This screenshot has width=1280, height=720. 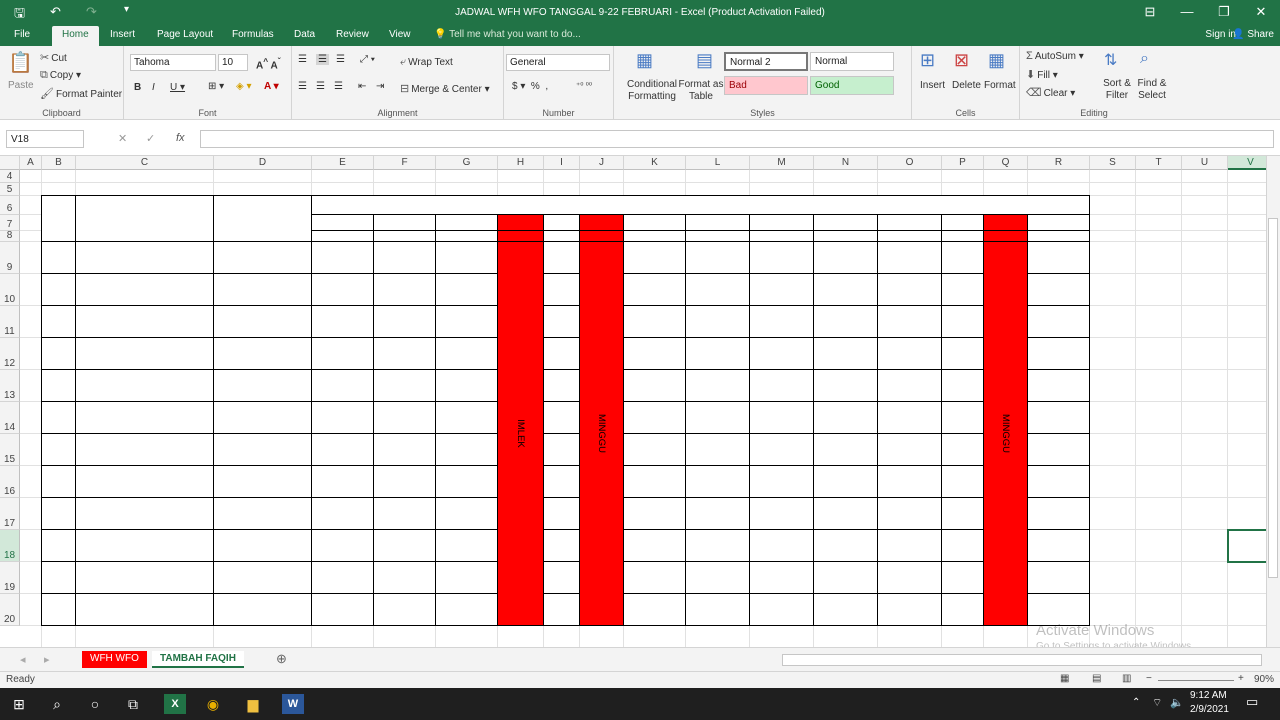 What do you see at coordinates (1022, 660) in the screenshot?
I see `horizontal-scrollbar` at bounding box center [1022, 660].